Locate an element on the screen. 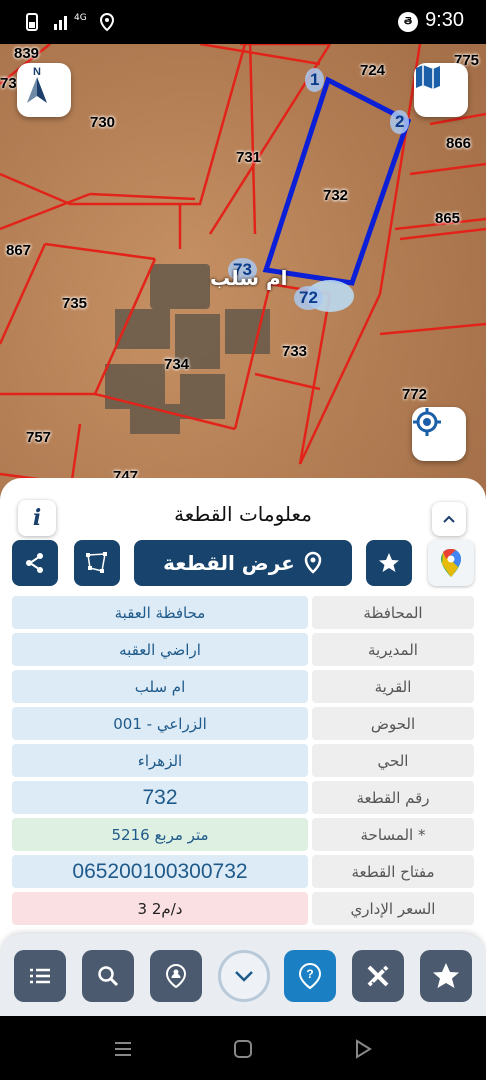  table-row: 732 رقم القطعة is located at coordinates (243, 797).